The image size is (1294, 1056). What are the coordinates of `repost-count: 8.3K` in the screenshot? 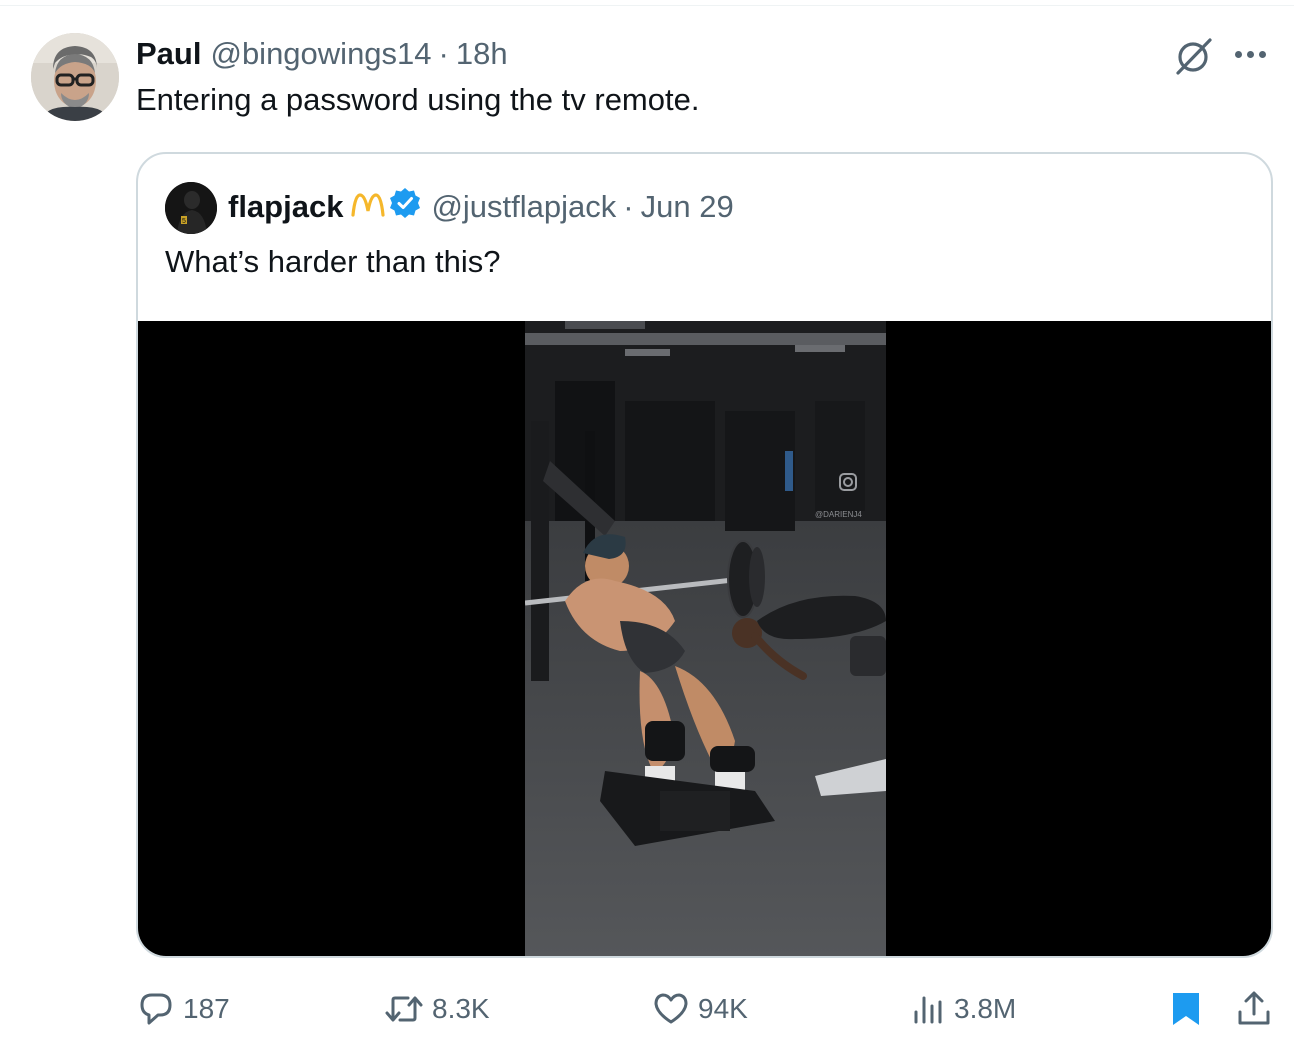 It's located at (461, 1008).